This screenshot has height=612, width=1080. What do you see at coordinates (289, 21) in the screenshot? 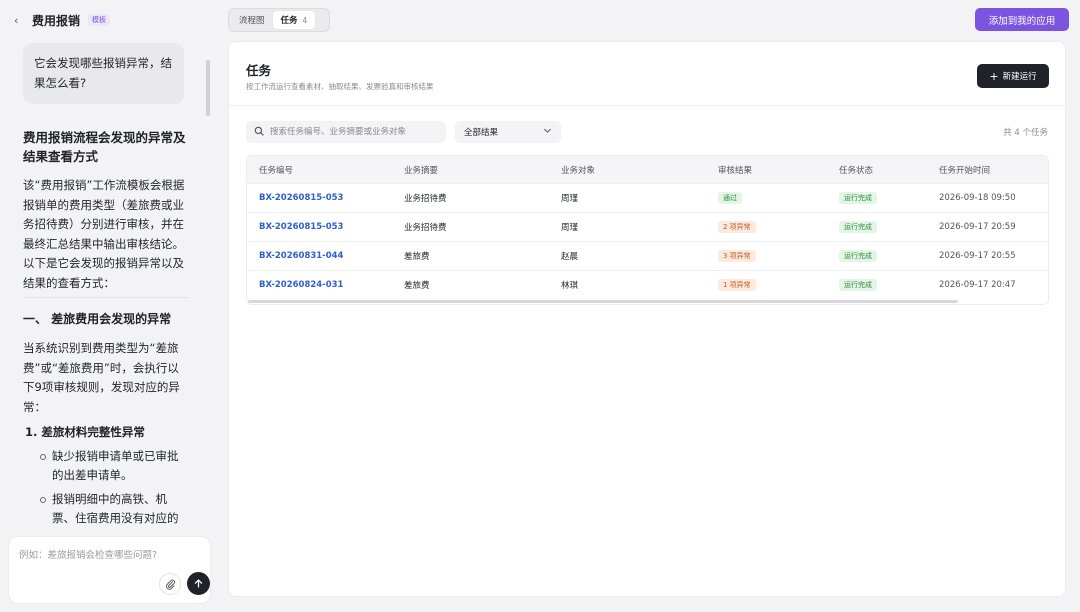
I see `tab-label: 任务` at bounding box center [289, 21].